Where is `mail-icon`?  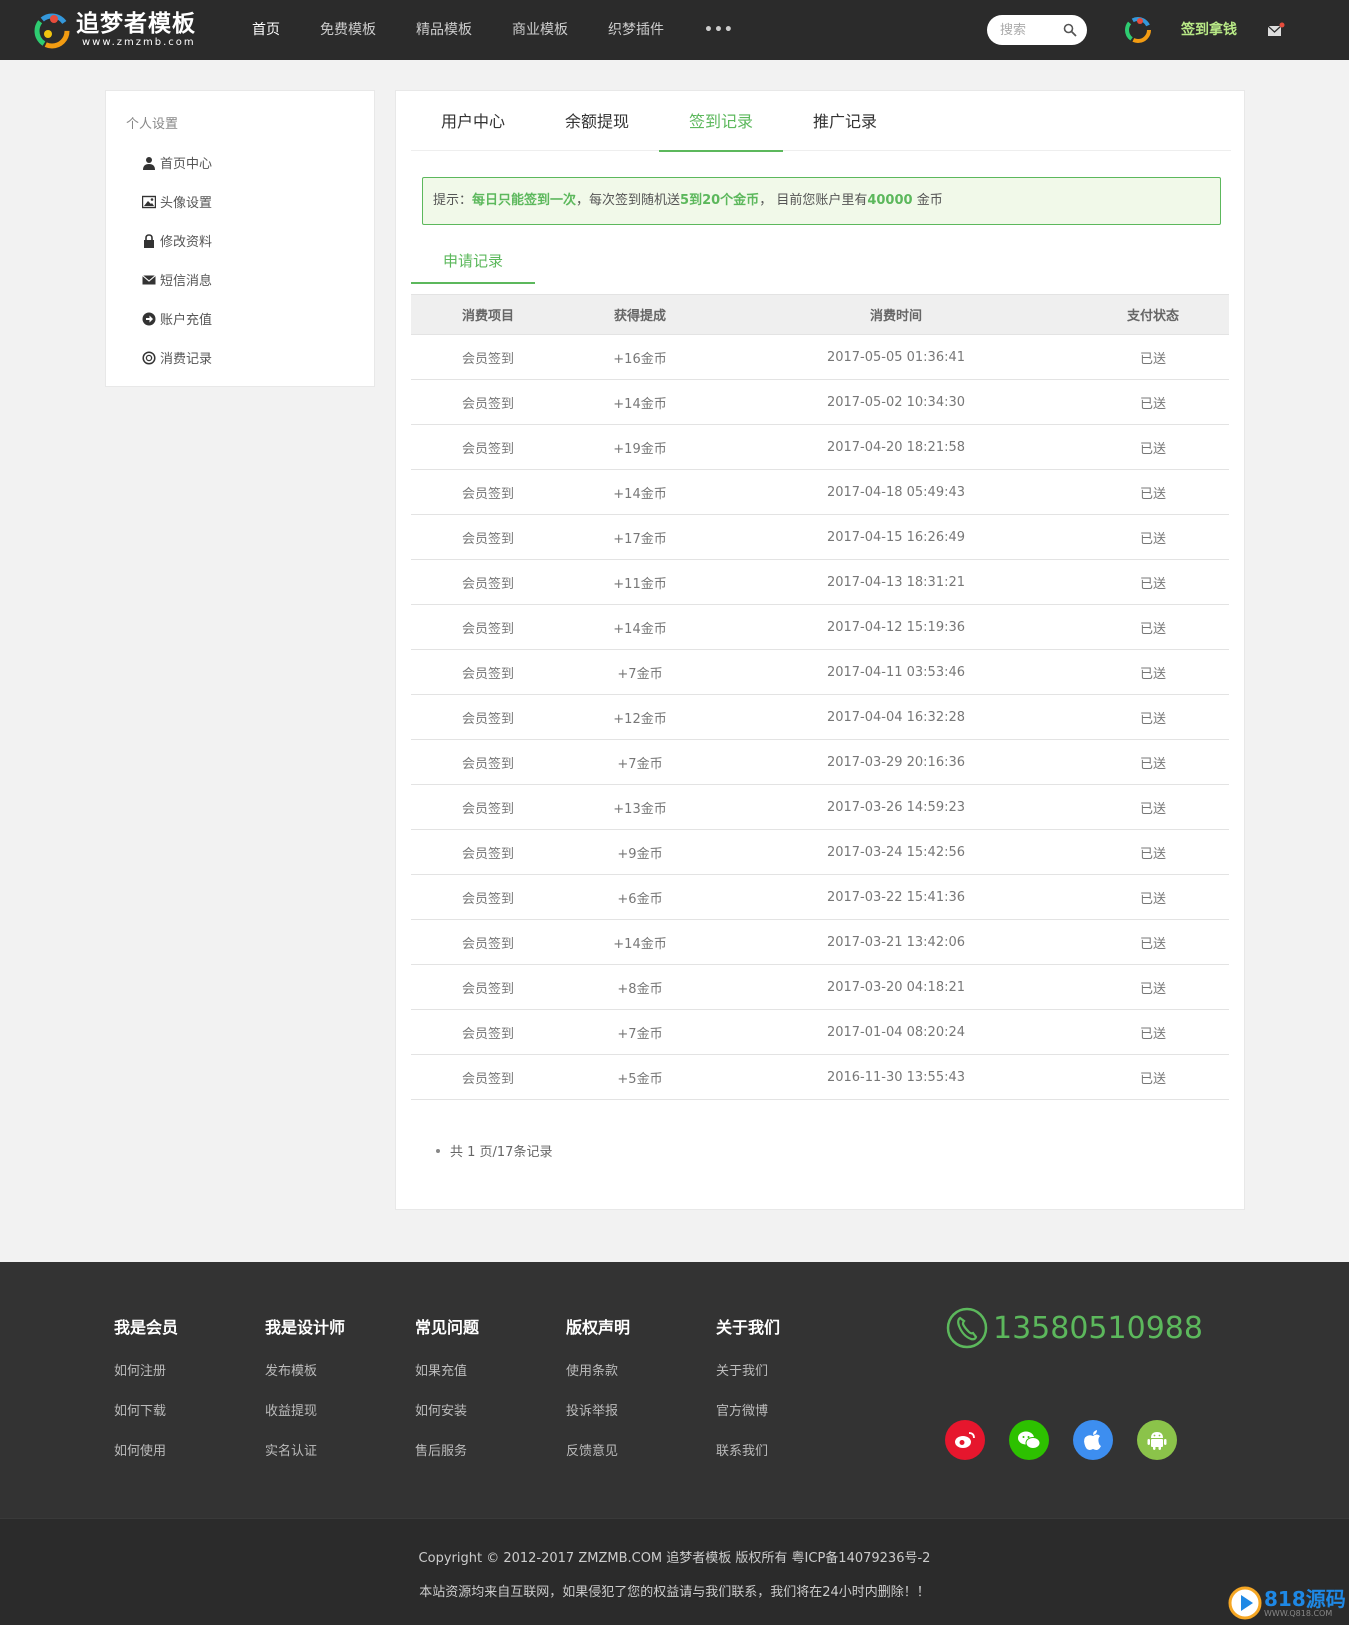
mail-icon is located at coordinates (1276, 30).